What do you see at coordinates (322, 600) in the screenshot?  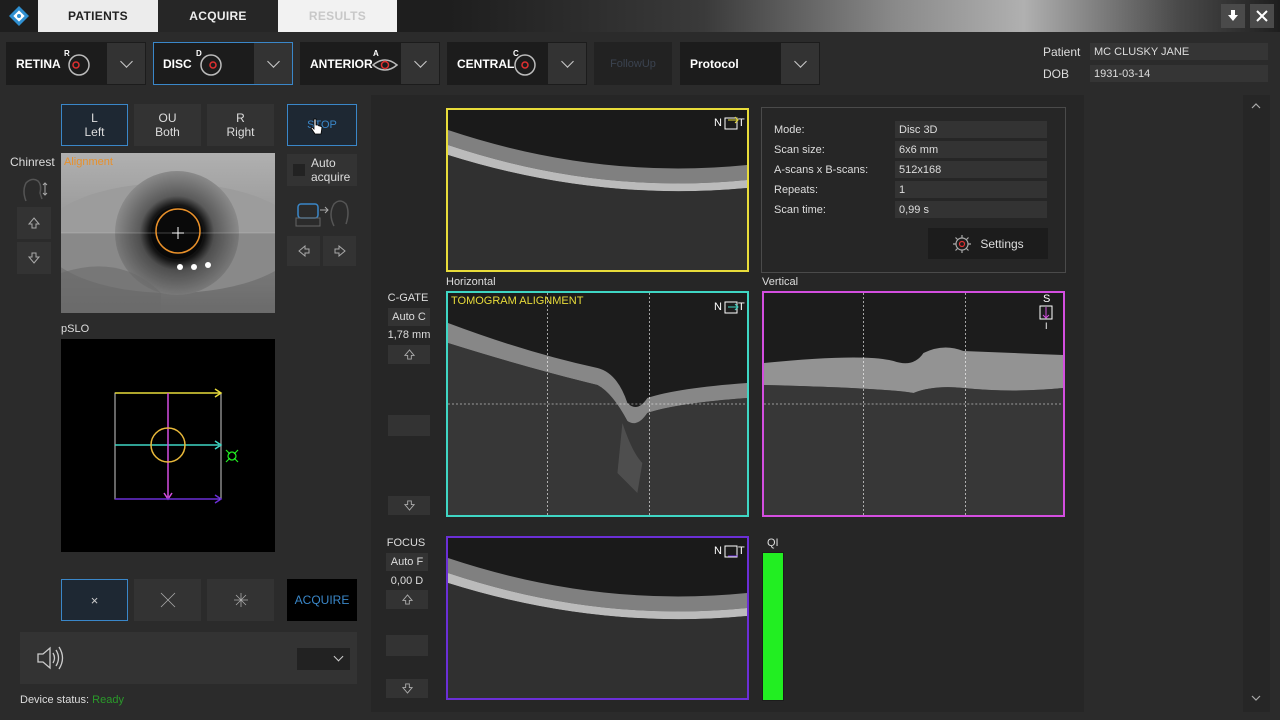 I see `acquire-button: ACQUIRE` at bounding box center [322, 600].